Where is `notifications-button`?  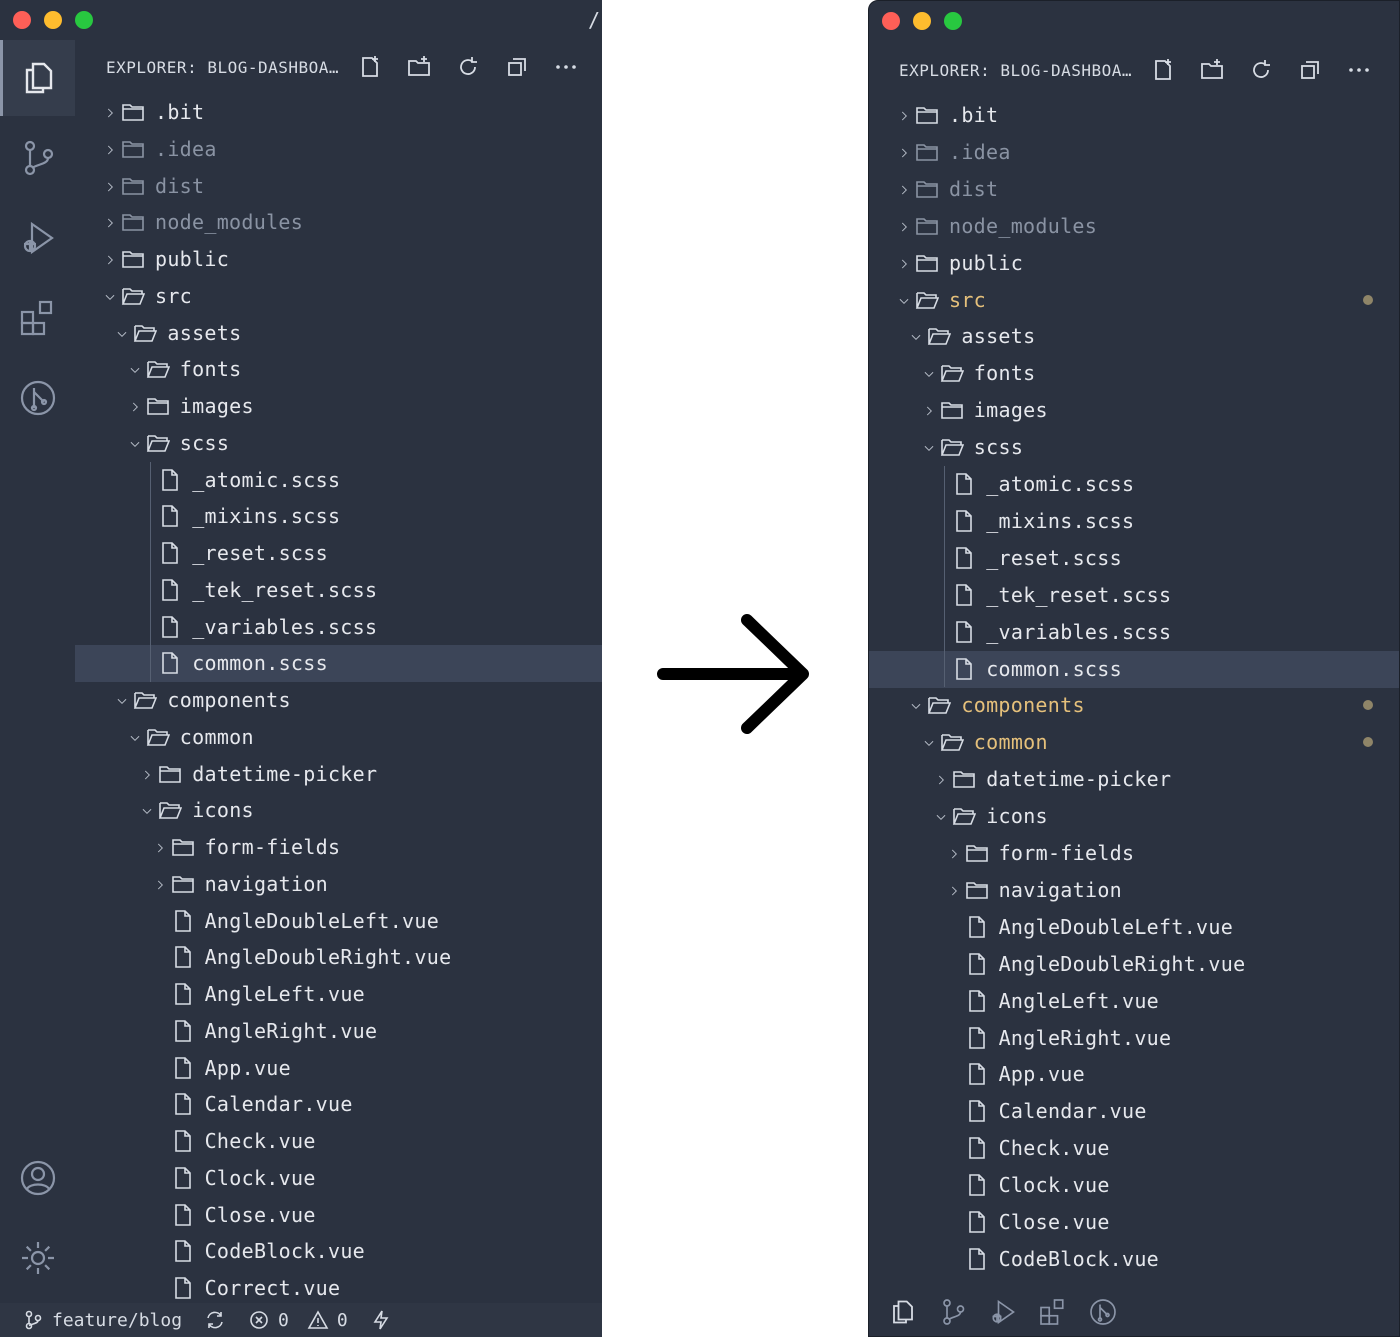
notifications-button is located at coordinates (381, 1320).